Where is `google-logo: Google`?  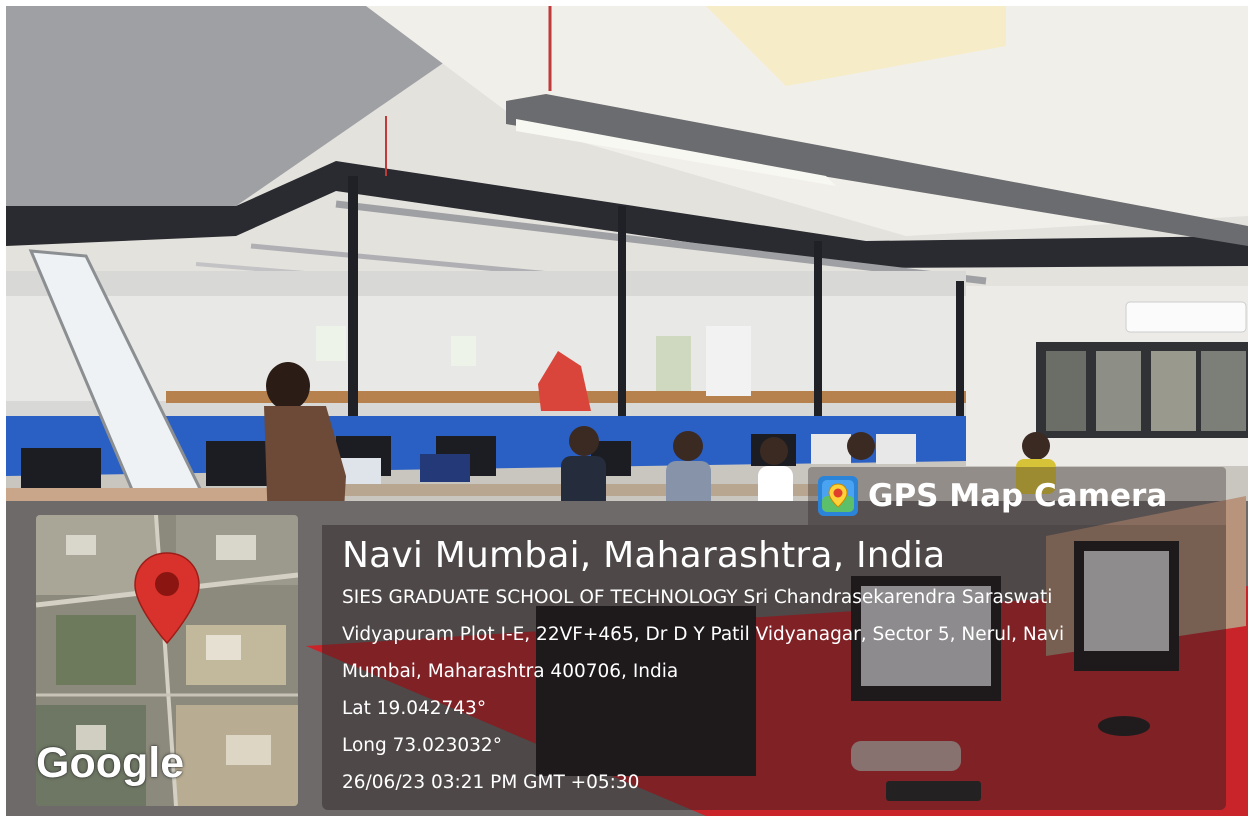 google-logo: Google is located at coordinates (110, 763).